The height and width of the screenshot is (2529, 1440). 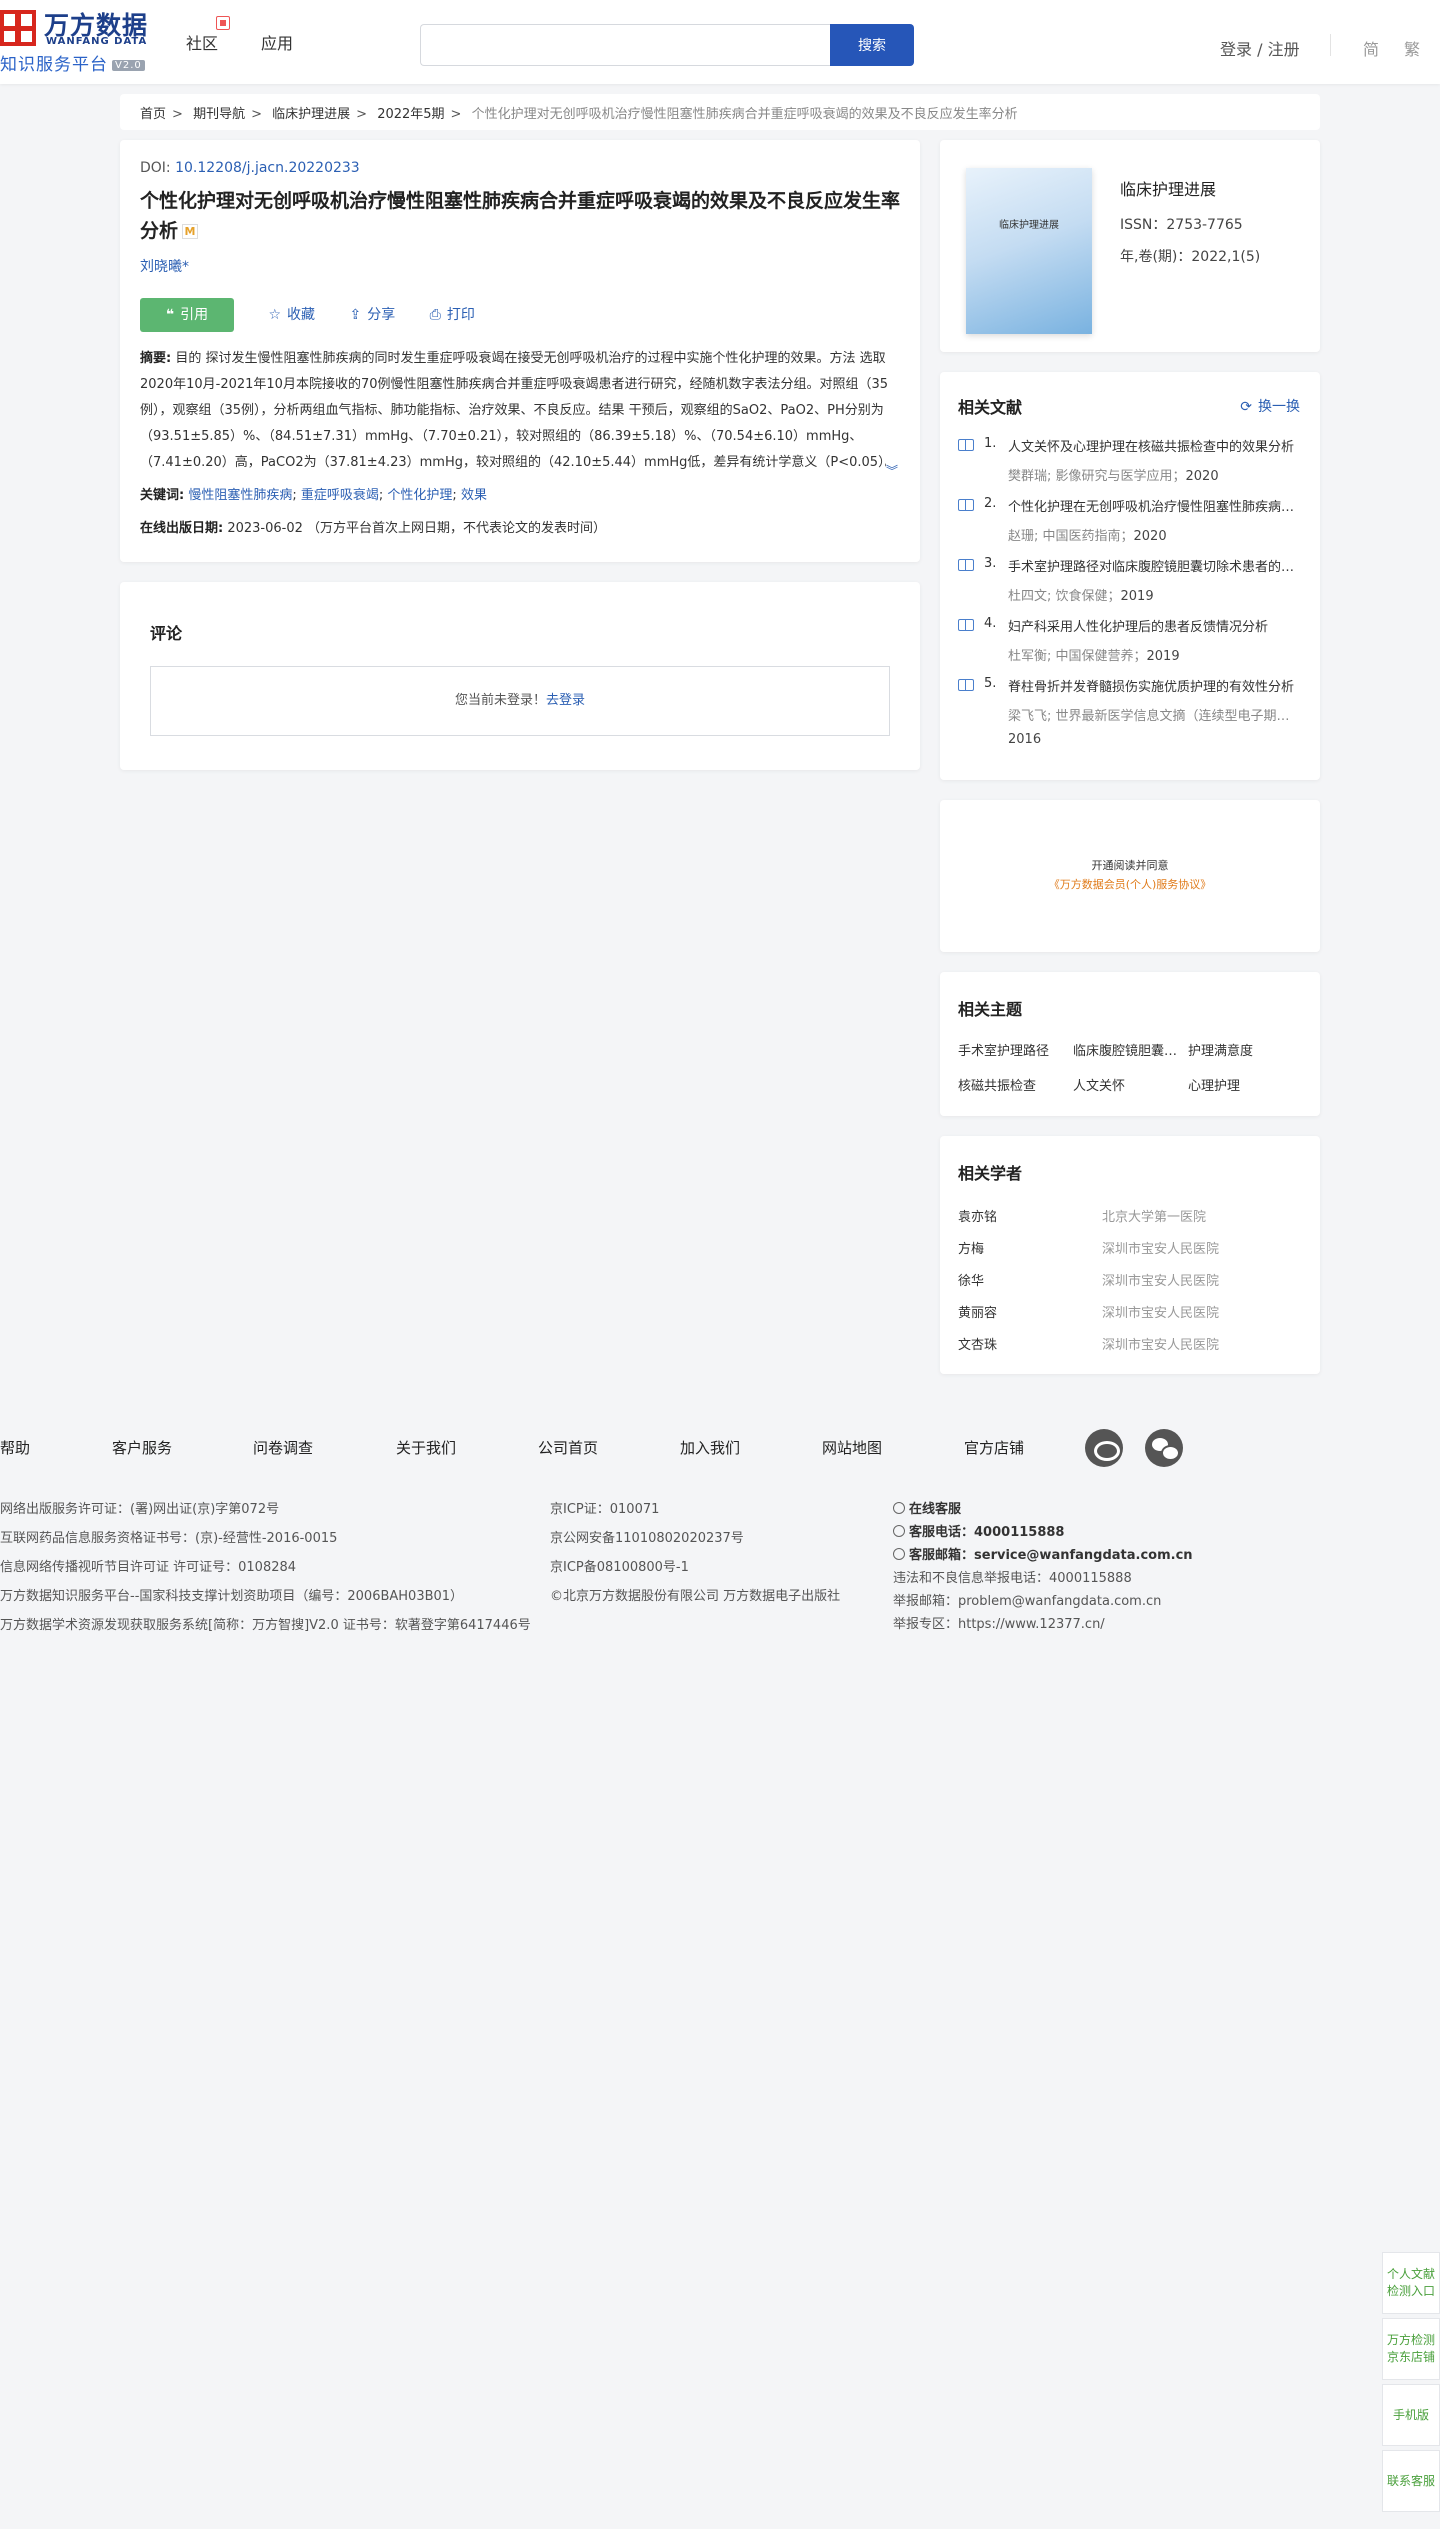 I want to click on agreement-text: 开通阅读并同意, so click(x=1130, y=865).